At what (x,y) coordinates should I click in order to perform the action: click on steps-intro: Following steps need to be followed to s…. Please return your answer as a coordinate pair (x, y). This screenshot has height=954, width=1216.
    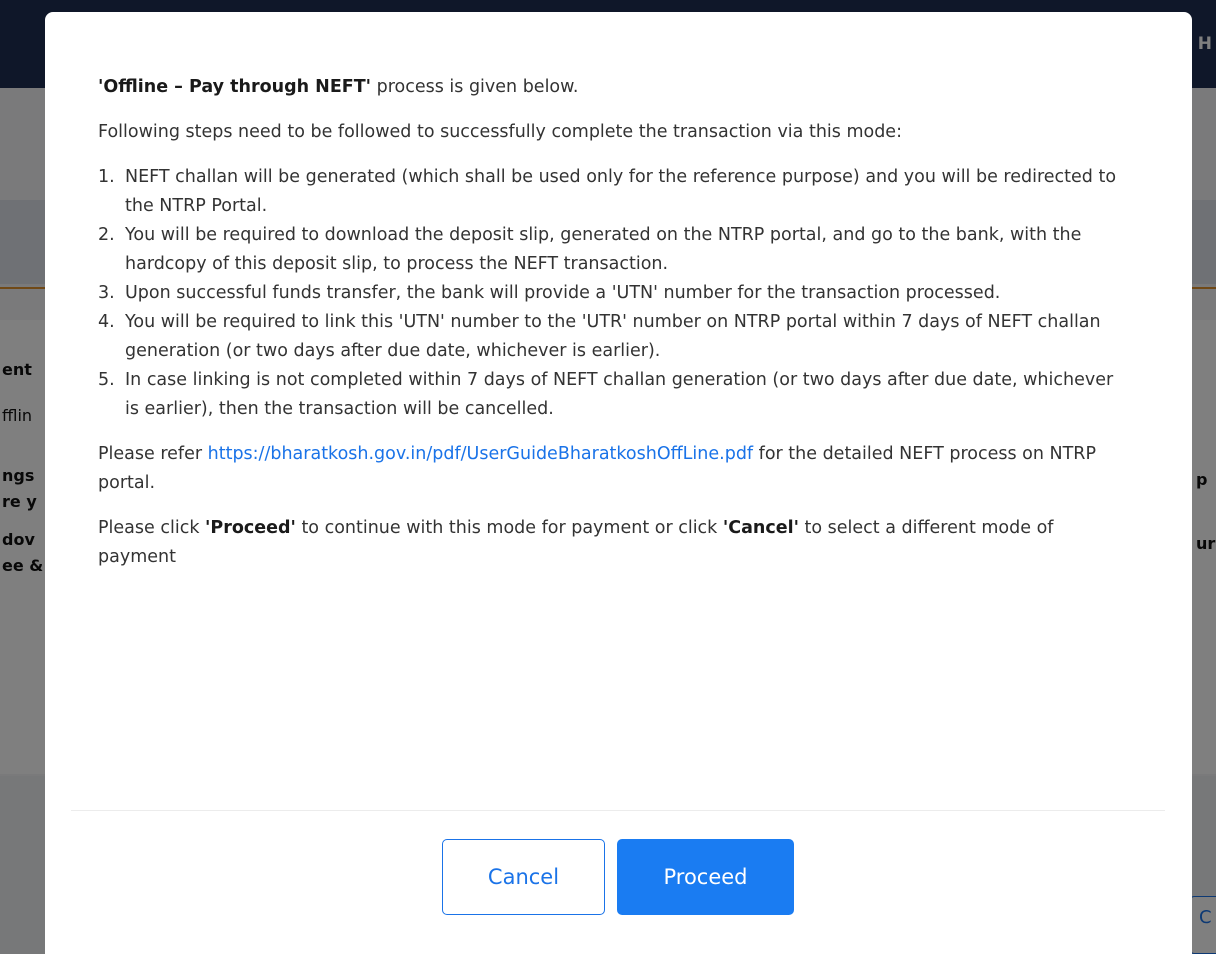
    Looking at the image, I should click on (500, 132).